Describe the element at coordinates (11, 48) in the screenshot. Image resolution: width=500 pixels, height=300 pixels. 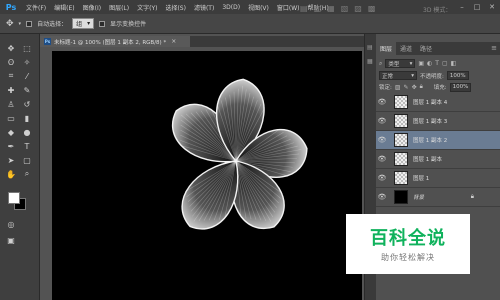
I see `move-icon: ✥` at that location.